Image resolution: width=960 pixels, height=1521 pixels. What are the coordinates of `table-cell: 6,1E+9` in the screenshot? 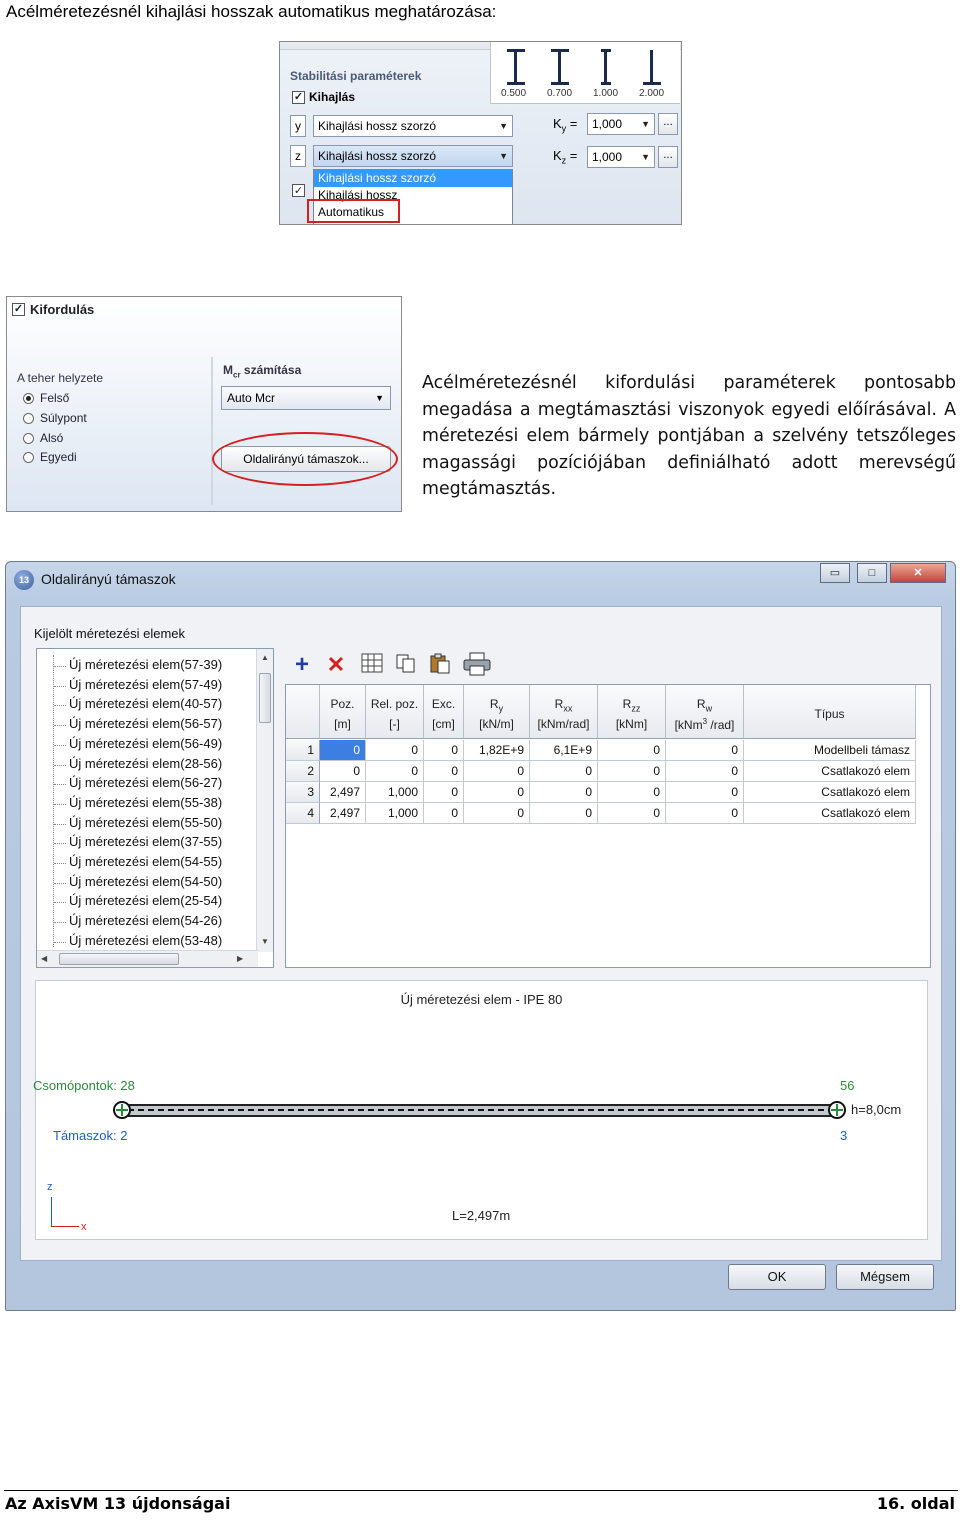 It's located at (564, 750).